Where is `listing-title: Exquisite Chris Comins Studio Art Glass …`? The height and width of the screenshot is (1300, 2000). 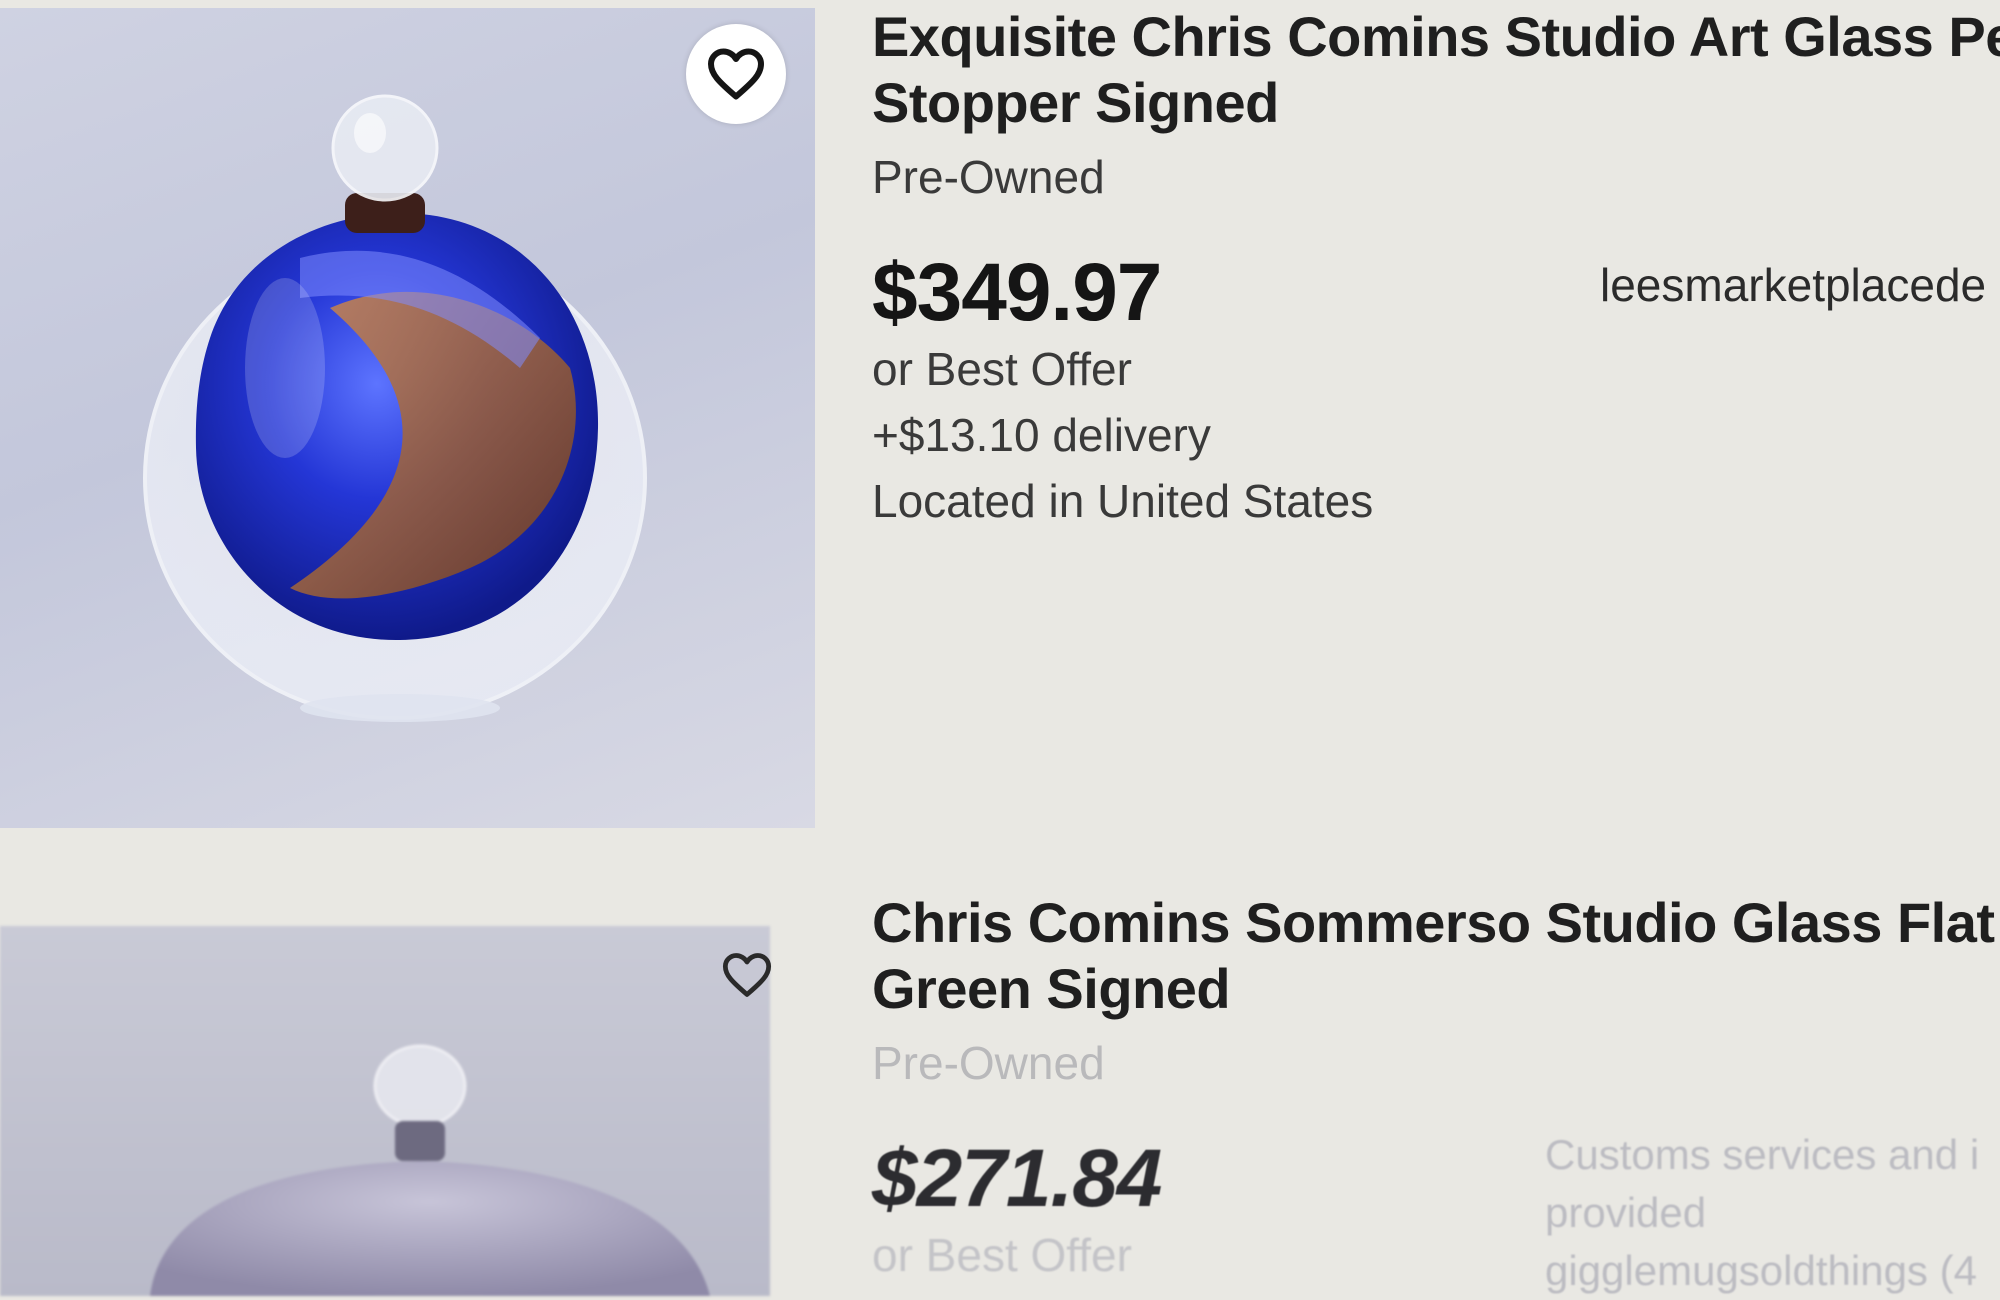 listing-title: Exquisite Chris Comins Studio Art Glass … is located at coordinates (1436, 68).